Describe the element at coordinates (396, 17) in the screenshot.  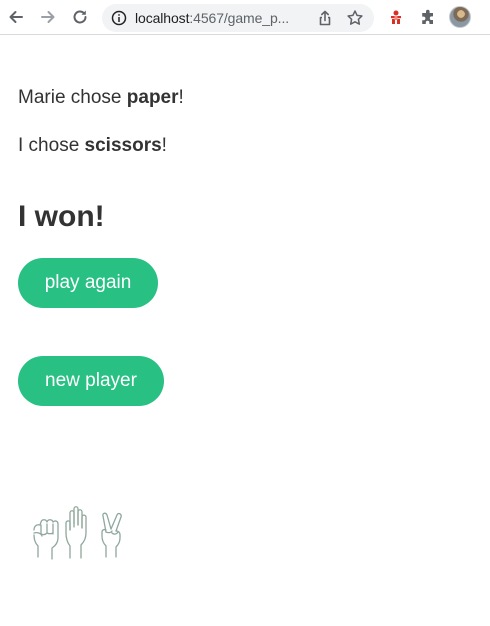
I see `extension-icon` at that location.